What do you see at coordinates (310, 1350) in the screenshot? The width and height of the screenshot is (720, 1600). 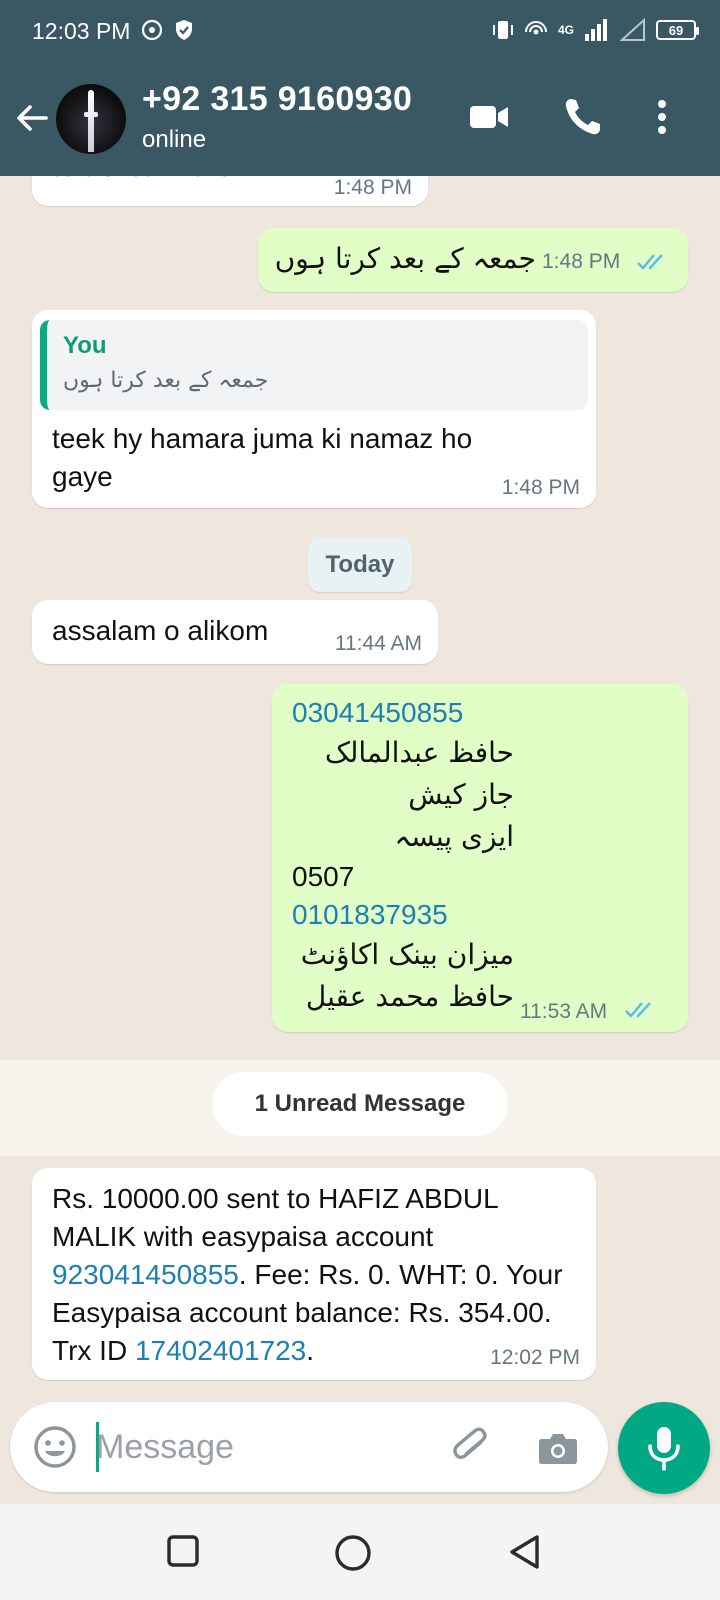 I see `message-text-part: .` at bounding box center [310, 1350].